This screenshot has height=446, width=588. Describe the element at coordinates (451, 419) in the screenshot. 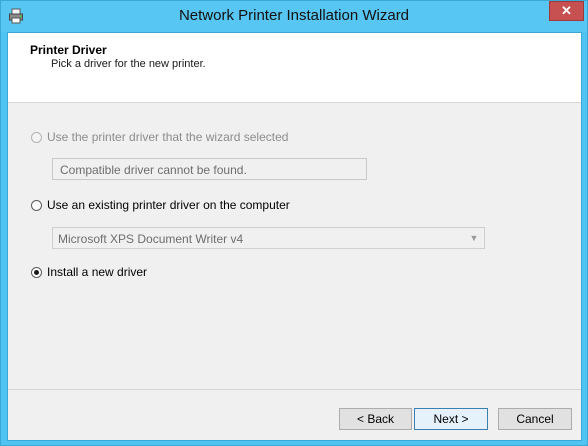

I see `next-button: Next >` at that location.